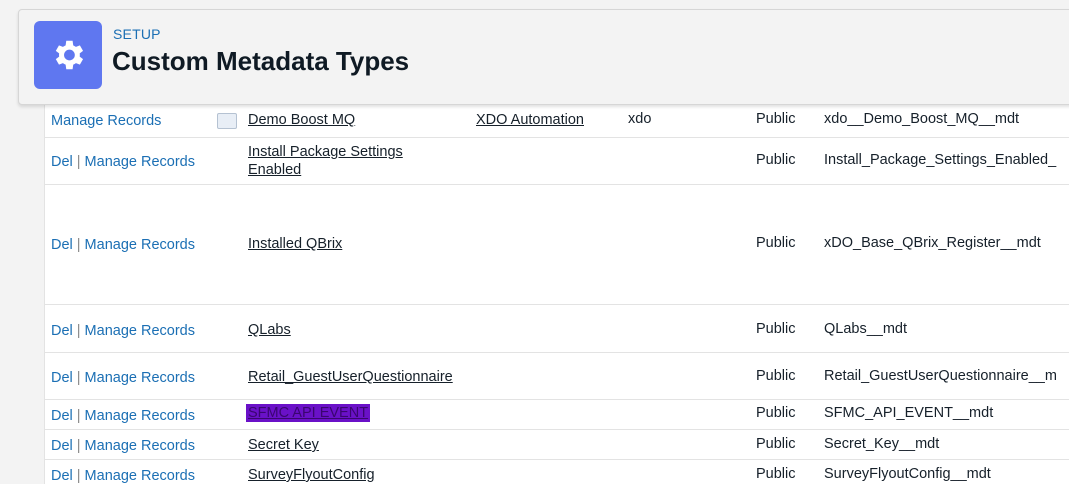  I want to click on gear-icon, so click(69, 55).